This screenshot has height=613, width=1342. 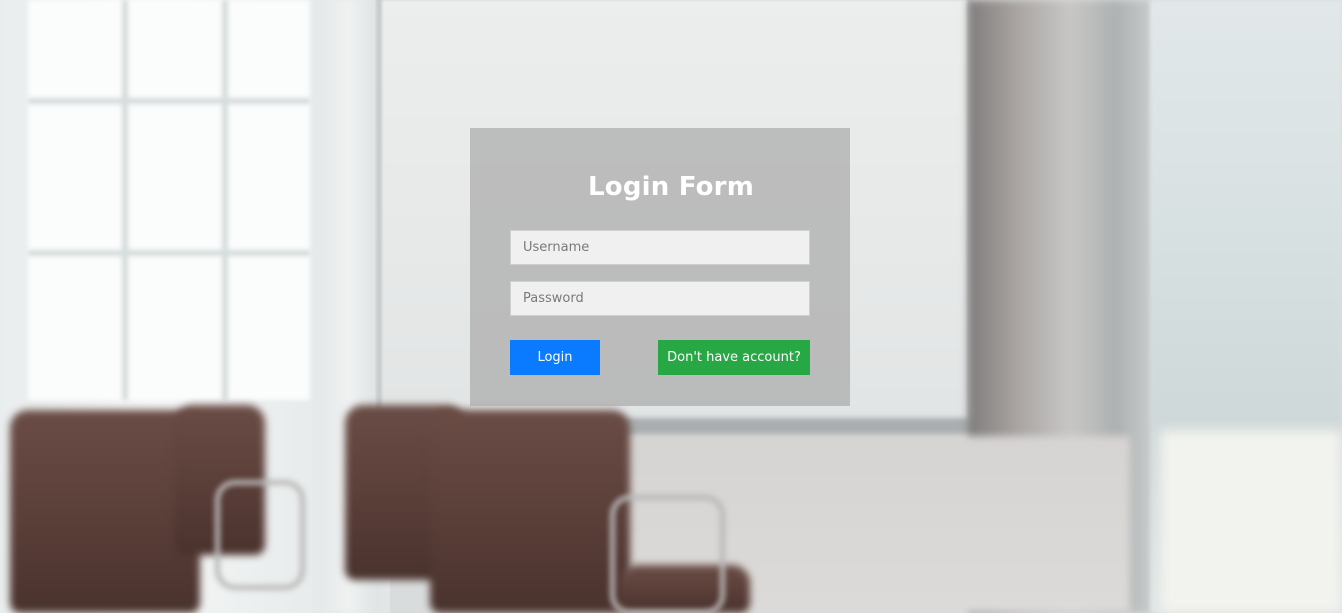 I want to click on background-ledge, so click(x=790, y=427).